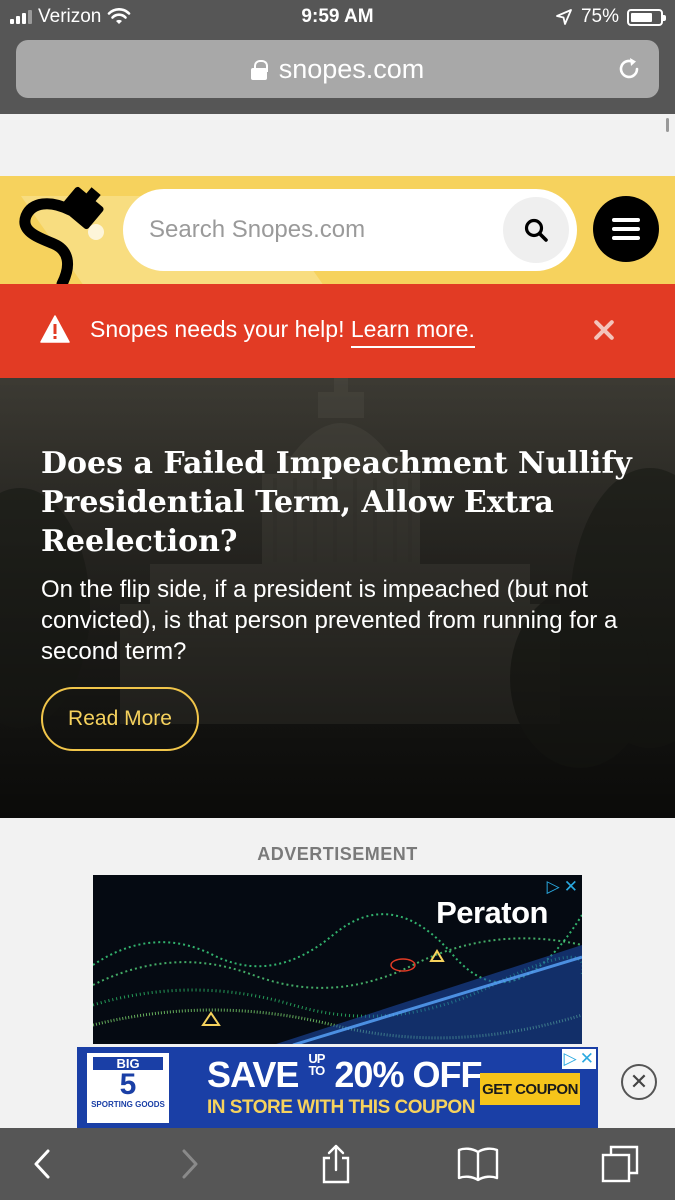  Describe the element at coordinates (412, 332) in the screenshot. I see `learn-more-link: Learn more.` at that location.